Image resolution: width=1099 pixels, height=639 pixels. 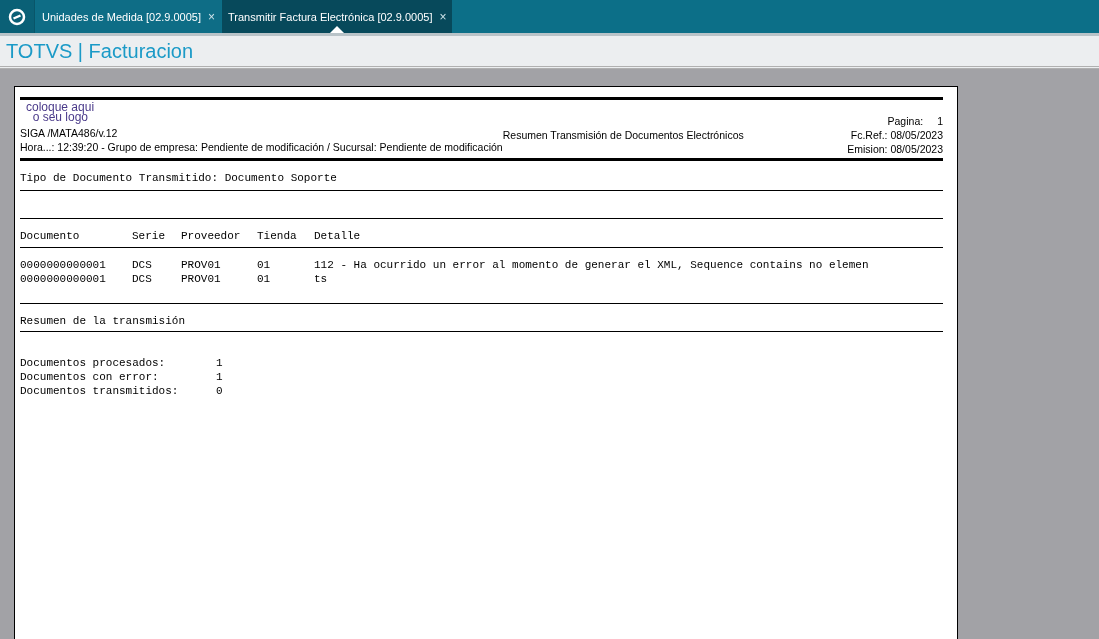 I want to click on column-header: Documento, so click(x=50, y=236).